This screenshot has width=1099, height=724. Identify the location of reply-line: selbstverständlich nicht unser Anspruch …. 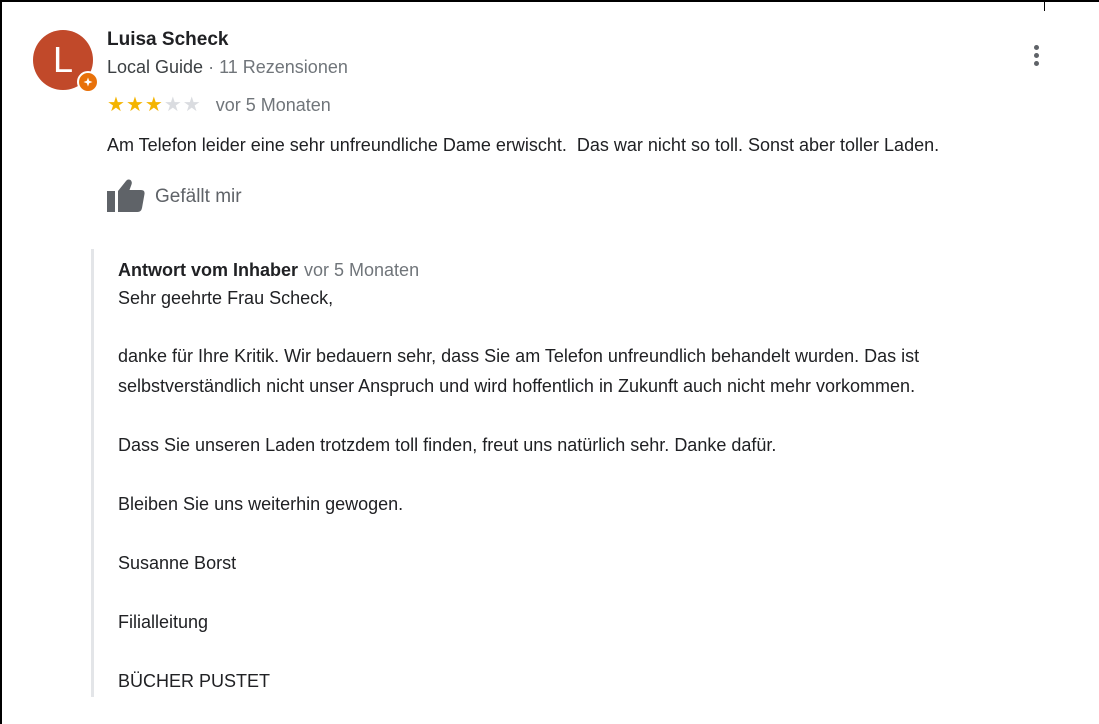
(517, 386).